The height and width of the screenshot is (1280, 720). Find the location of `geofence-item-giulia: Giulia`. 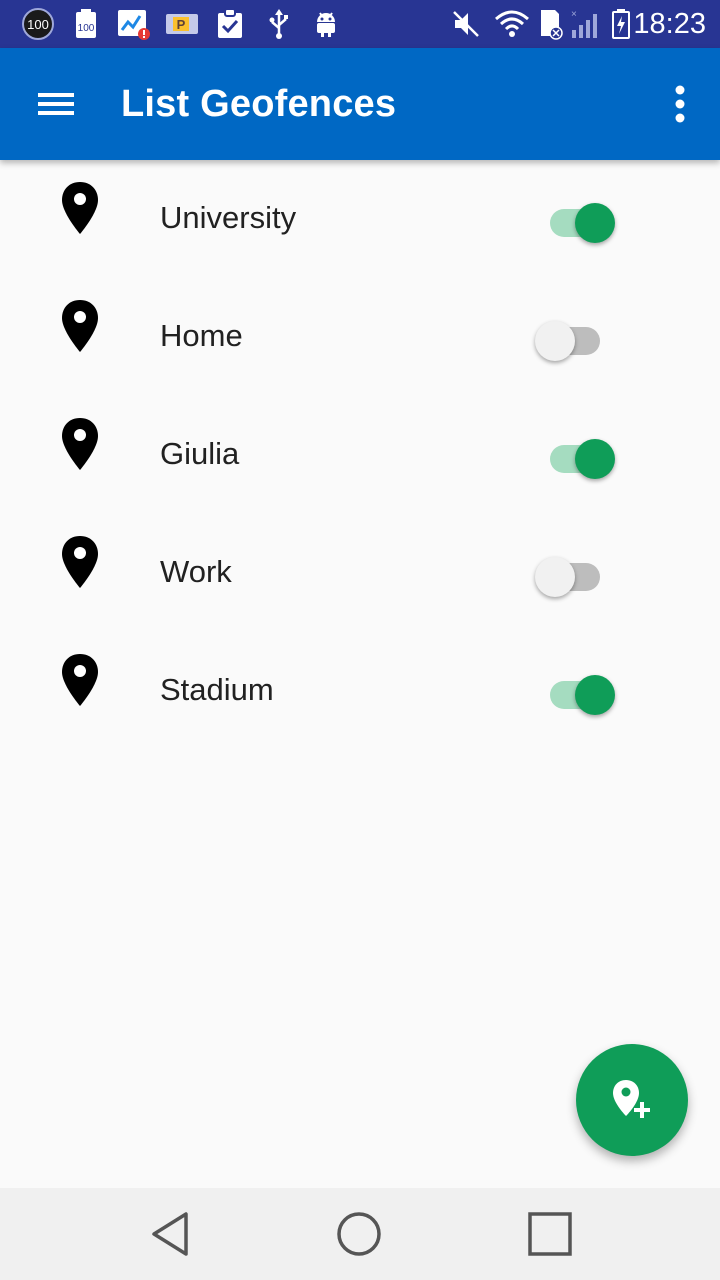

geofence-item-giulia: Giulia is located at coordinates (360, 455).